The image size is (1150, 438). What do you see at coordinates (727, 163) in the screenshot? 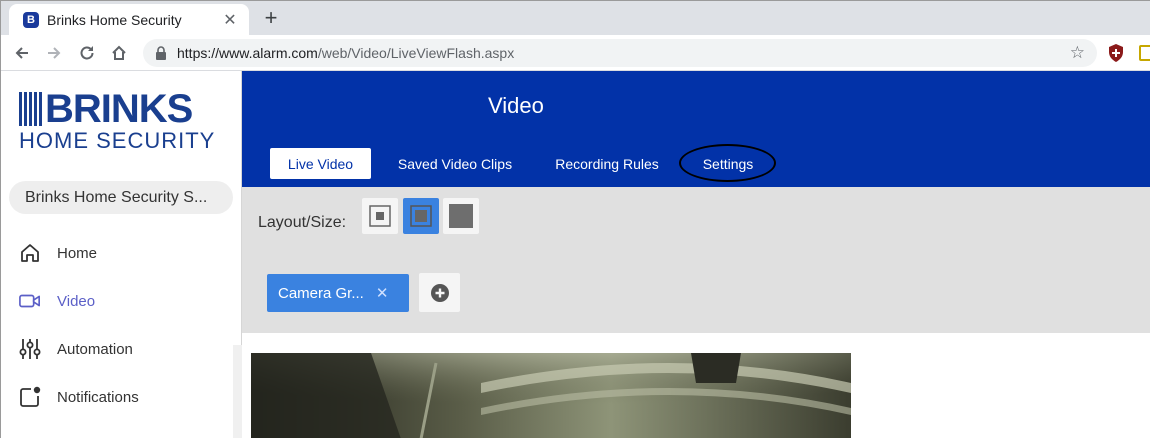
I see `settings-highlight-circle` at bounding box center [727, 163].